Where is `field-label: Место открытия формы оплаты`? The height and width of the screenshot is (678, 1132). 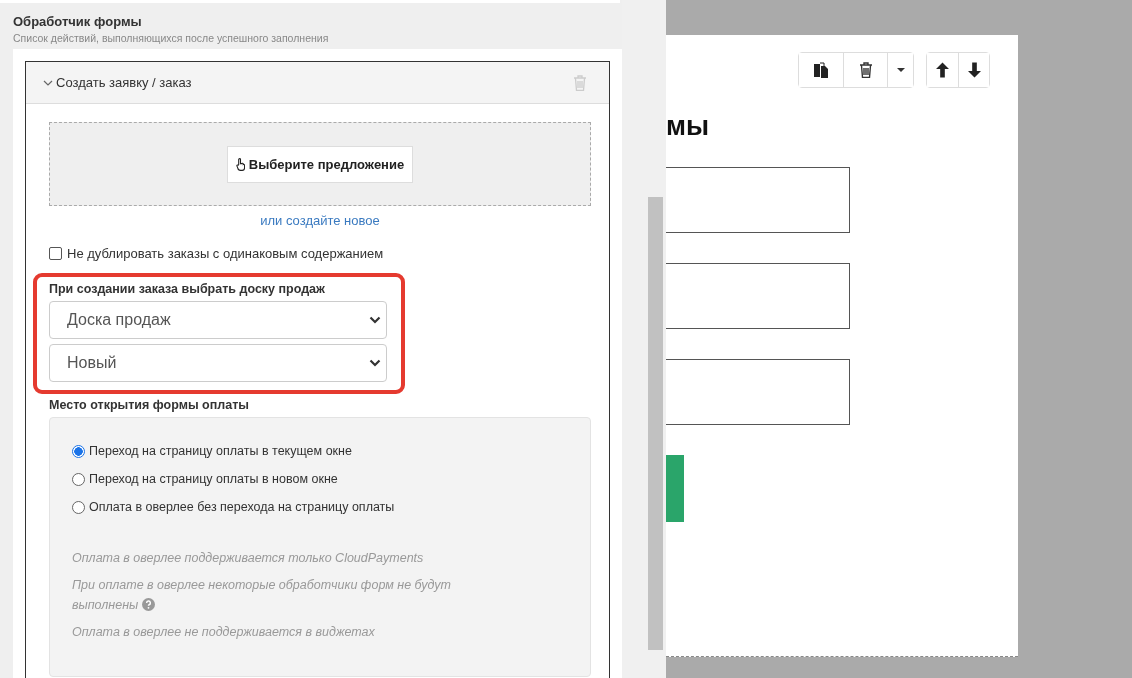 field-label: Место открытия формы оплаты is located at coordinates (149, 405).